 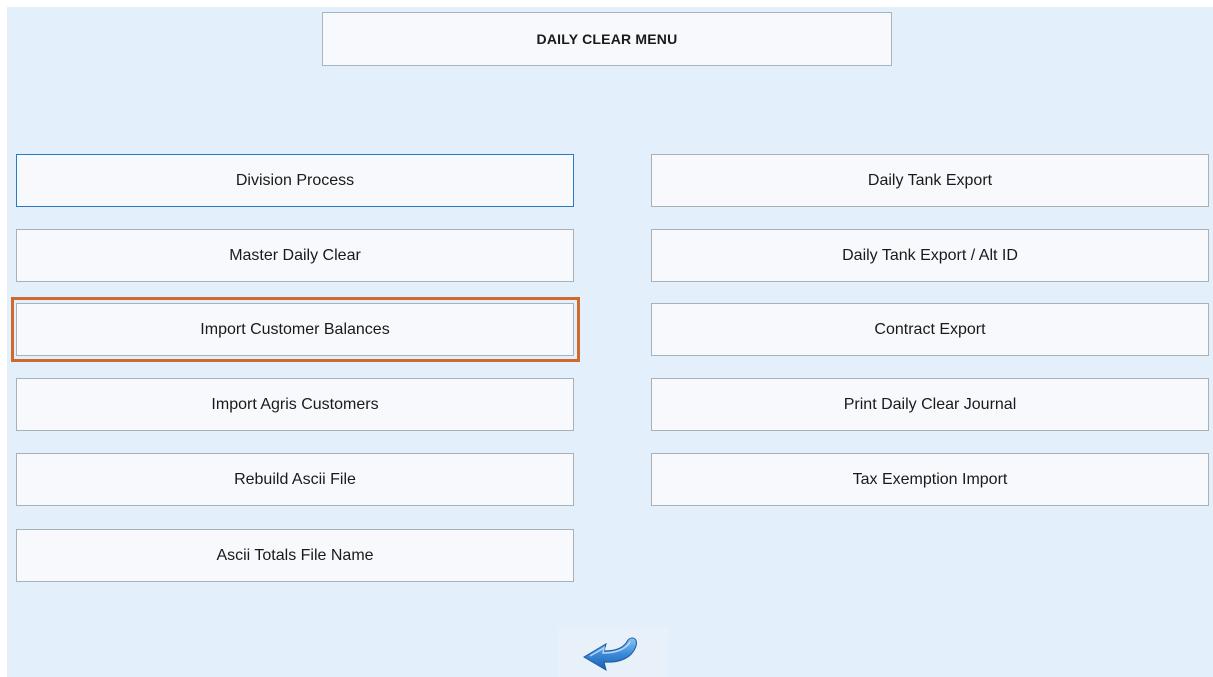 I want to click on division-process-button: Division Process, so click(x=295, y=180).